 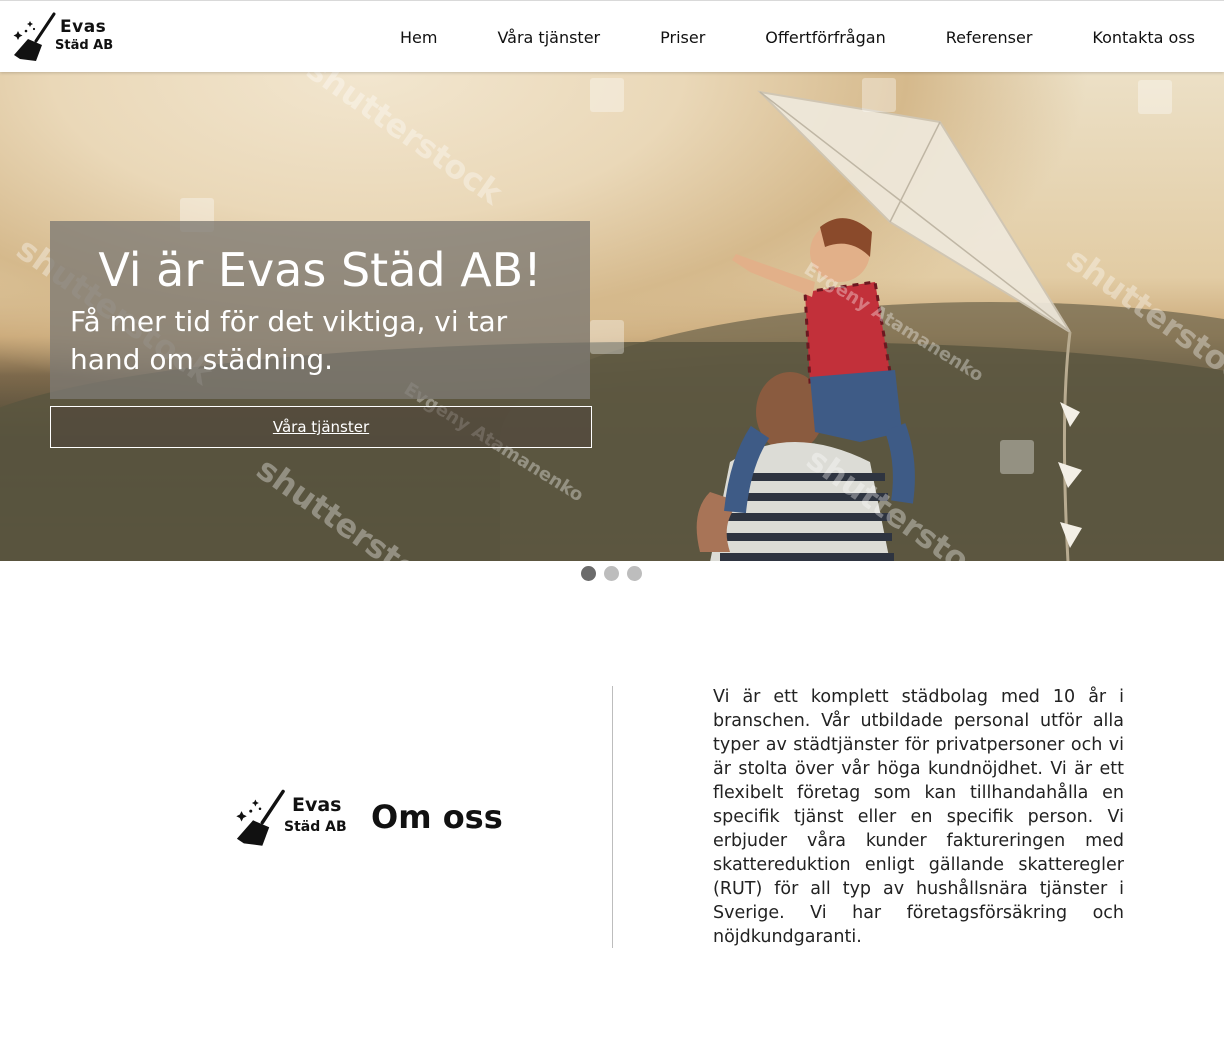 I want to click on nav-item-kontakta-oss: Kontakta oss, so click(x=1143, y=37).